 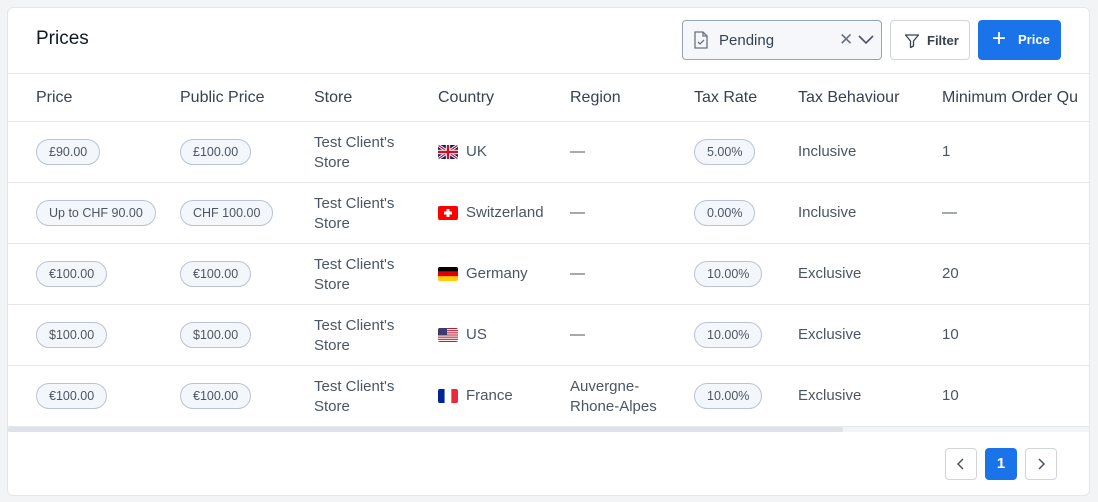 I want to click on add-price-button: + Price, so click(x=1019, y=40).